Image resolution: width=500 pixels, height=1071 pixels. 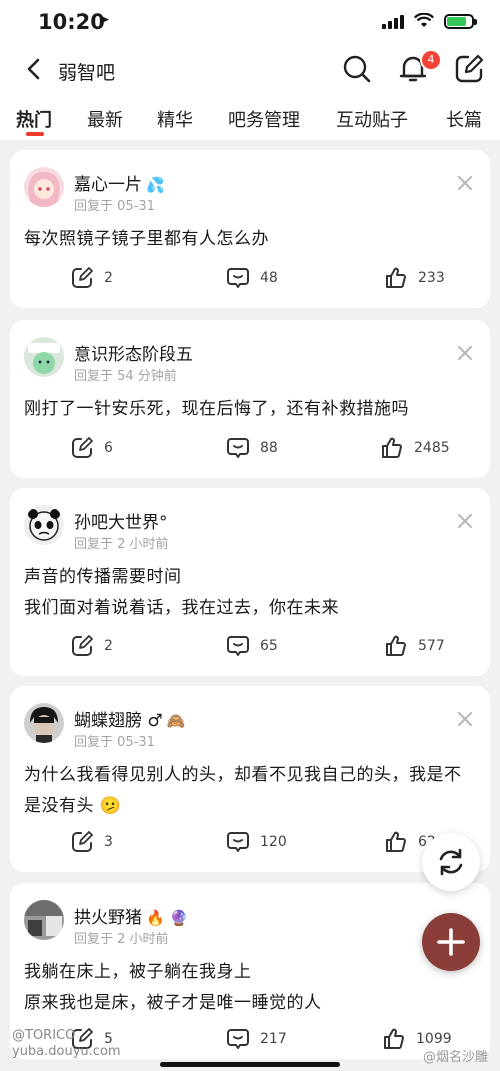 I want to click on comment-count: 88, so click(x=269, y=448).